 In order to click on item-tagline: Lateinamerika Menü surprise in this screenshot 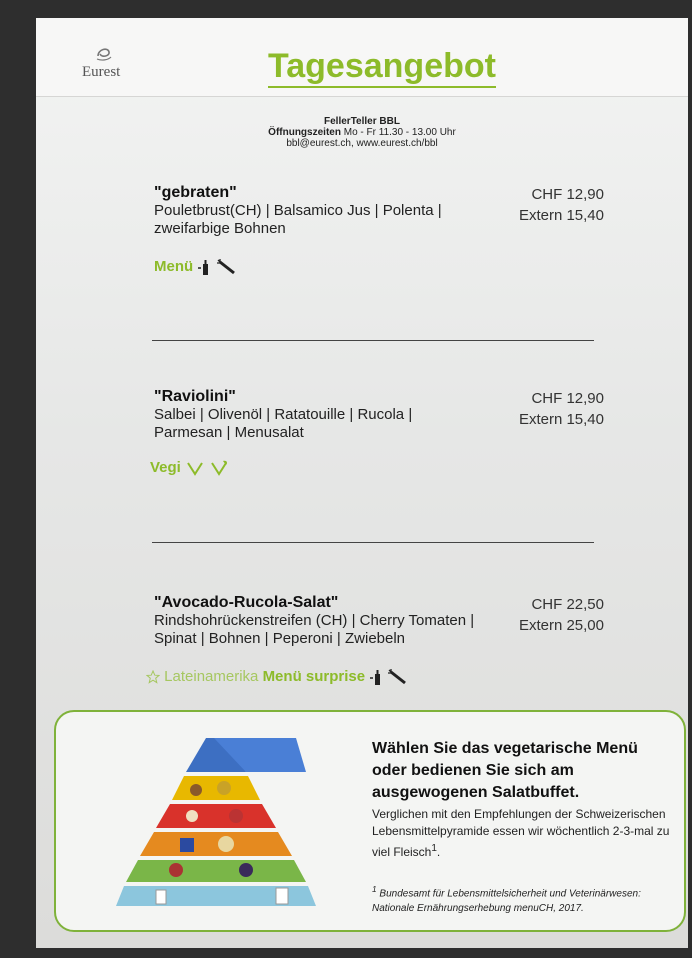, I will do `click(277, 677)`.